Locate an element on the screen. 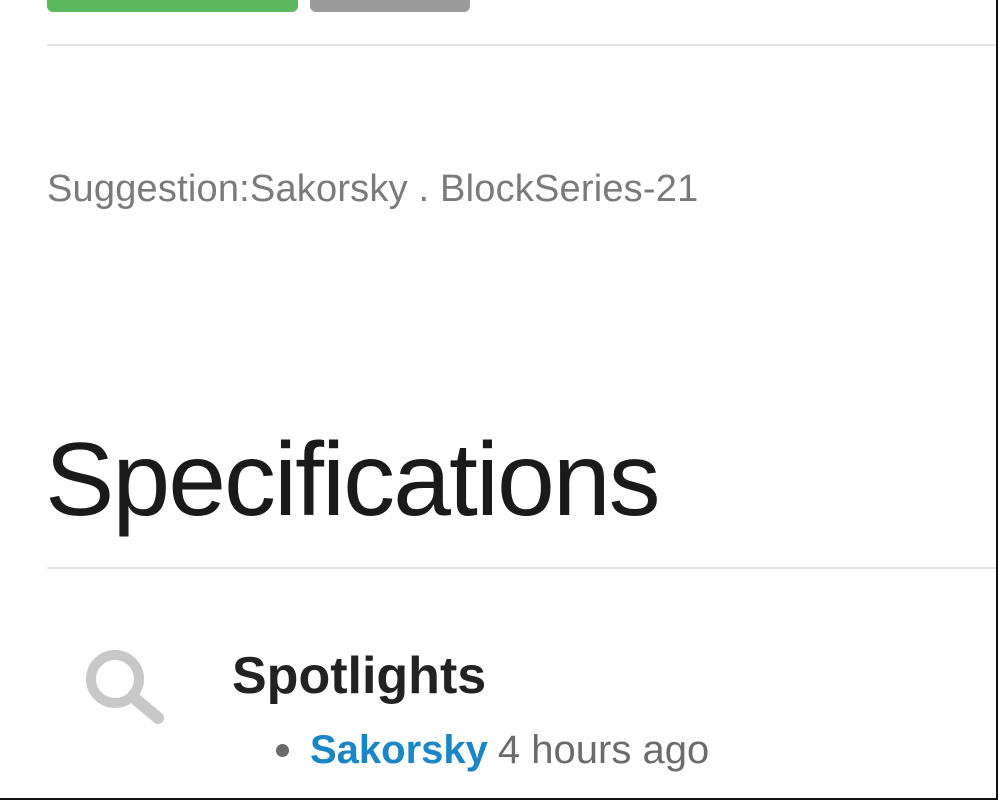  bullet-icon is located at coordinates (282, 750).